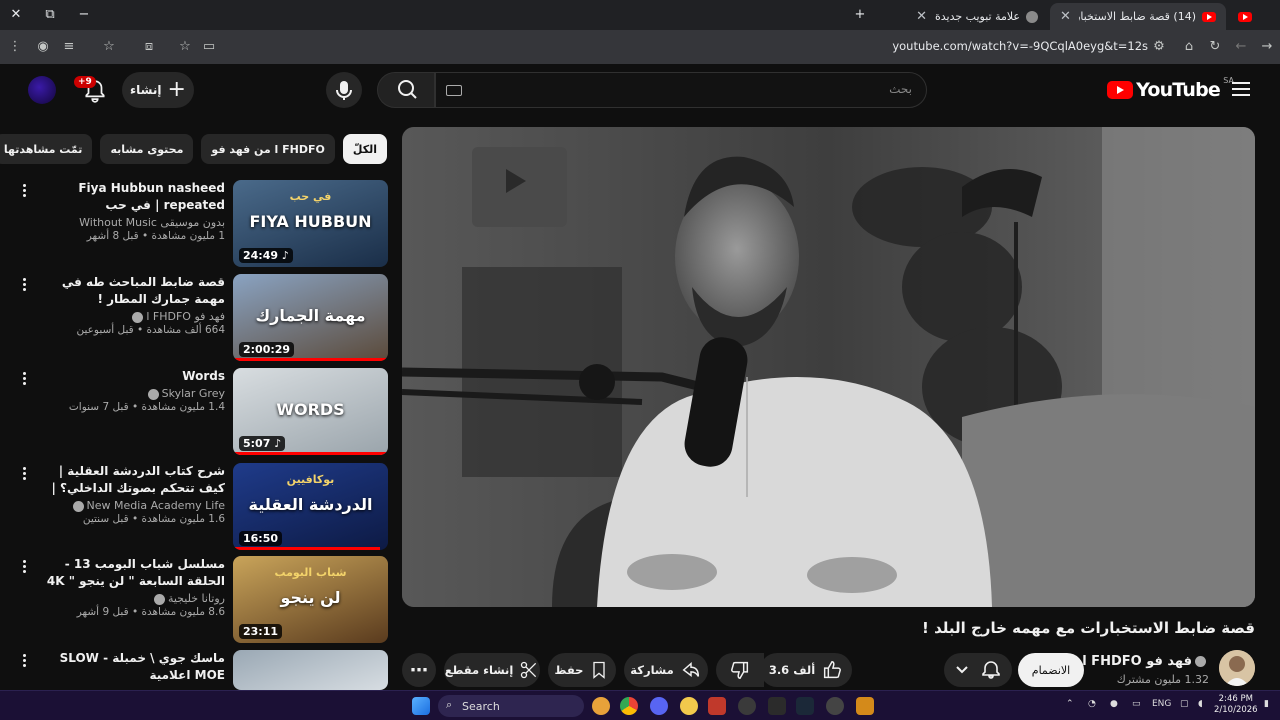 Image resolution: width=1280 pixels, height=720 pixels. I want to click on share-button: مشاركة, so click(666, 670).